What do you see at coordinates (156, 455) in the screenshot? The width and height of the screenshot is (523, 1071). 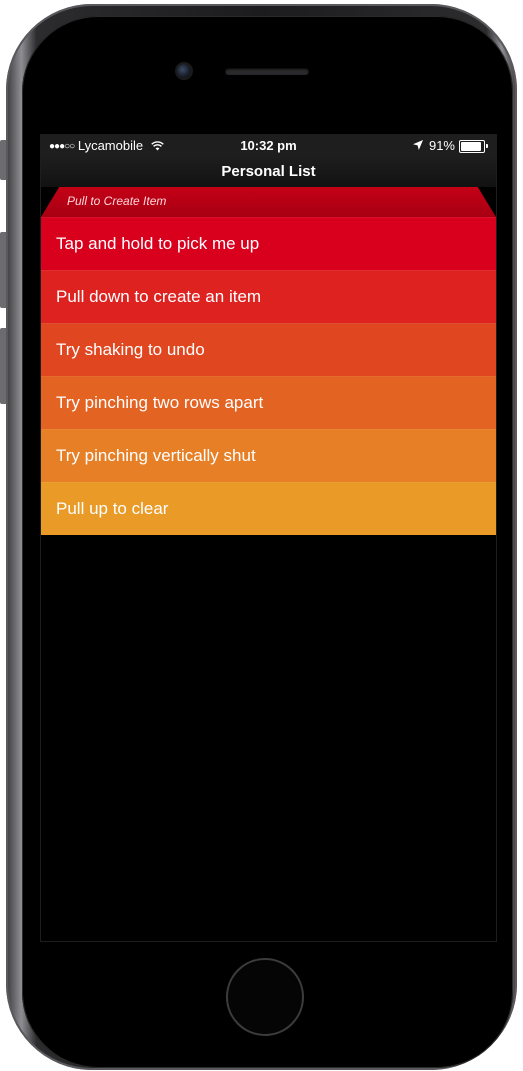 I see `list-item-label: Try pinching vertically shut` at bounding box center [156, 455].